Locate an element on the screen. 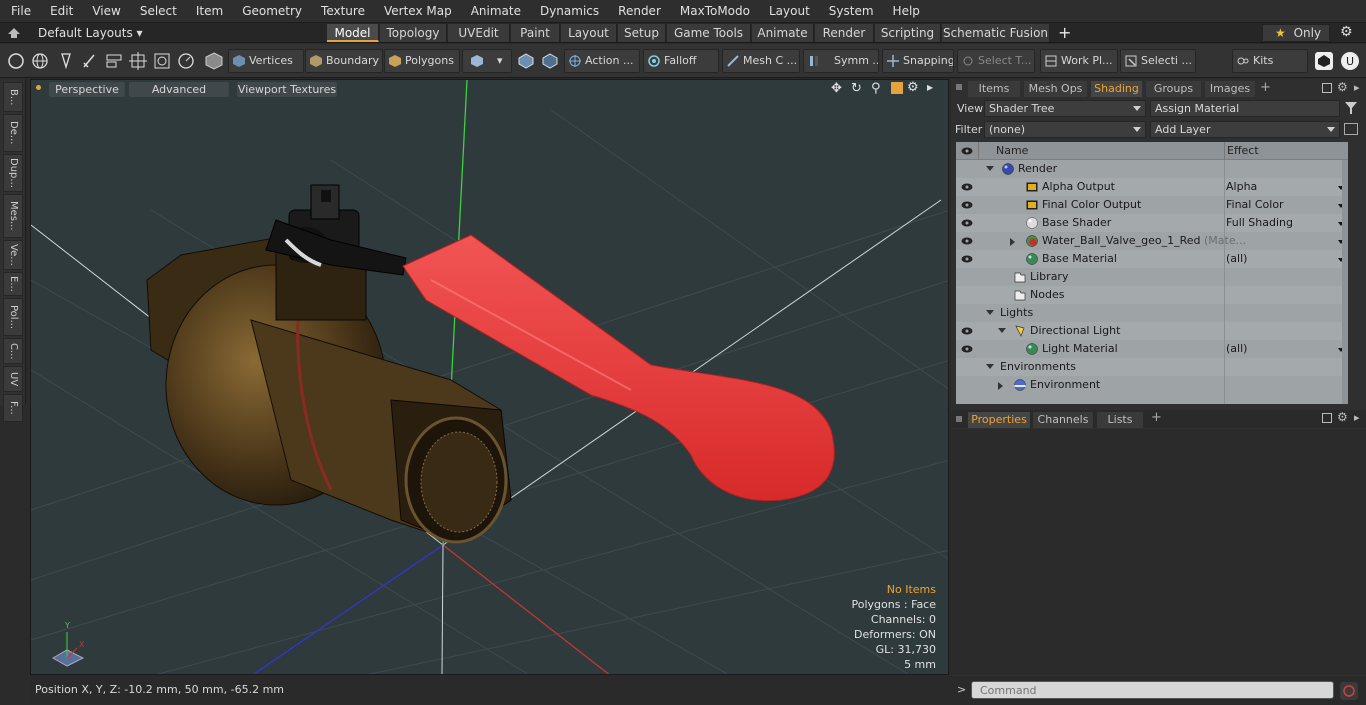 This screenshot has width=1366, height=705. assign-material-button: Assign Material is located at coordinates (1245, 108).